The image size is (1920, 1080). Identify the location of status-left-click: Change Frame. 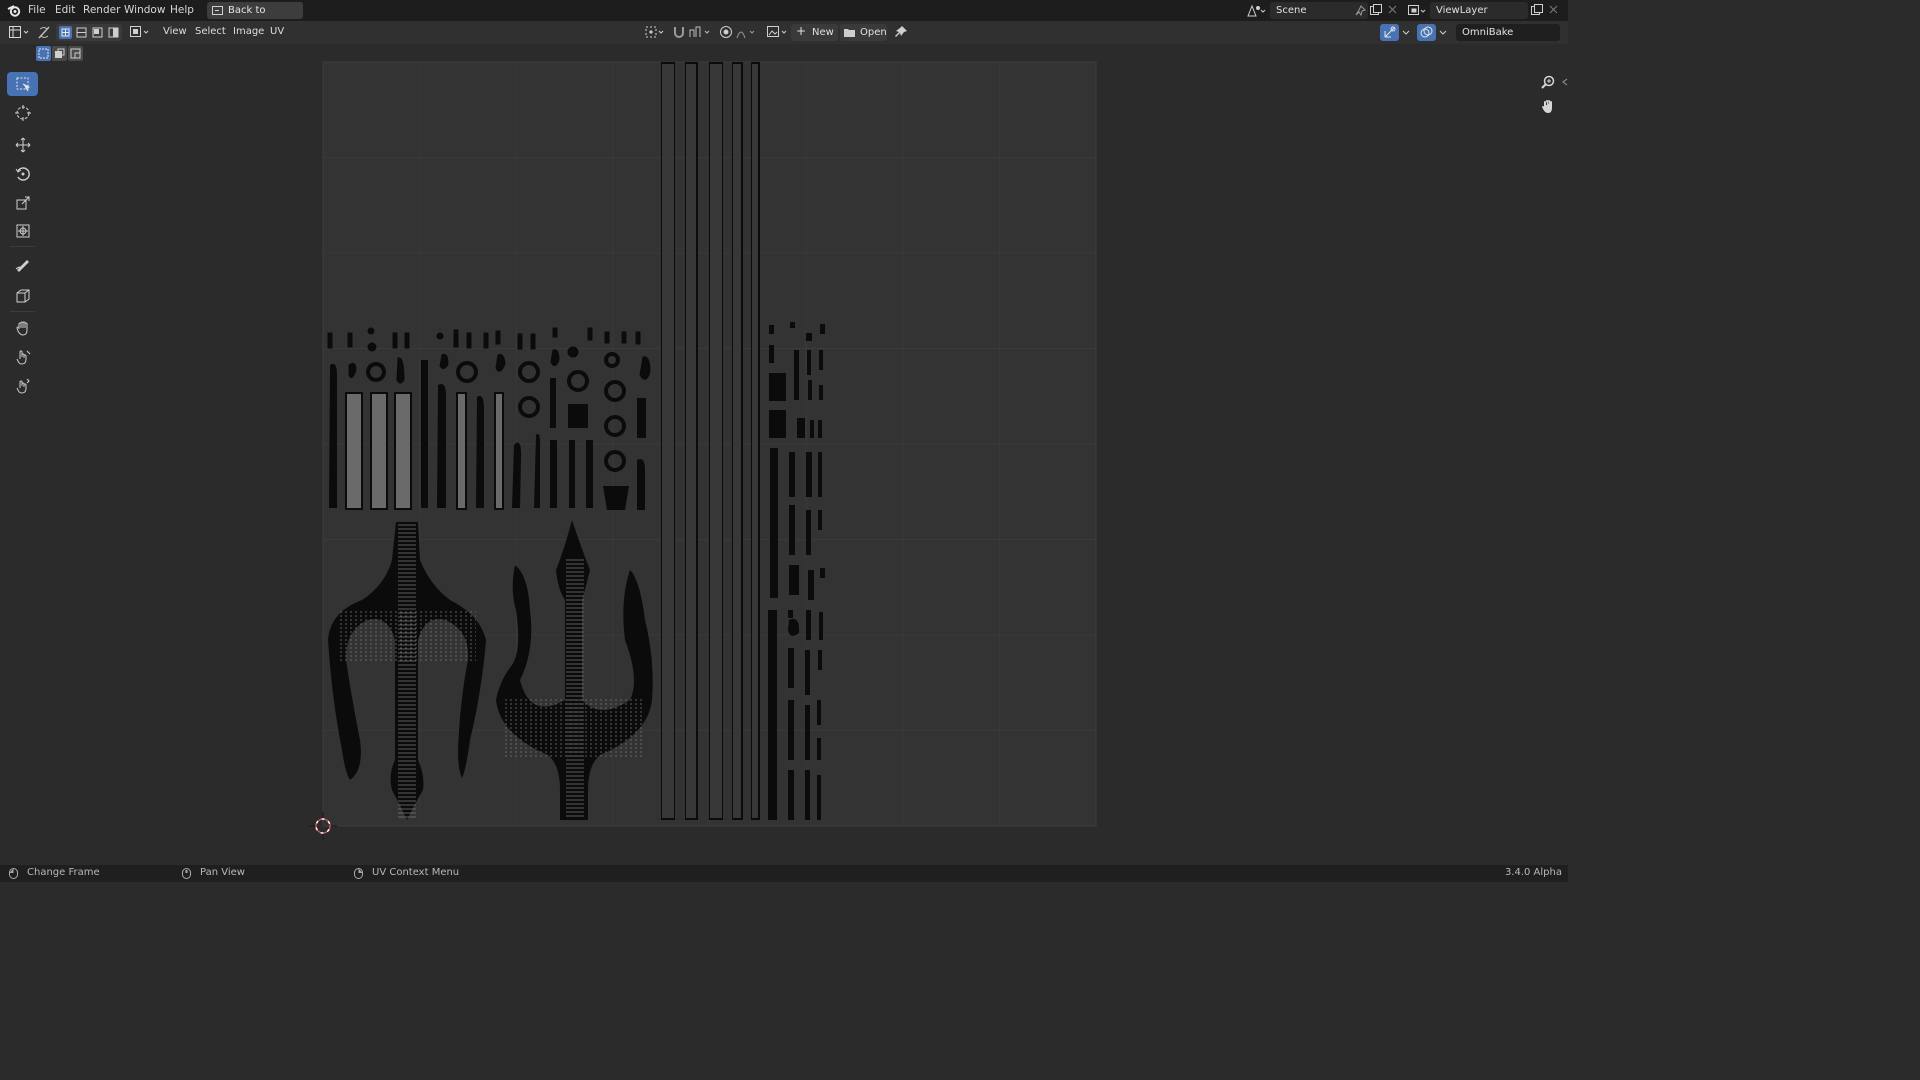
(63, 872).